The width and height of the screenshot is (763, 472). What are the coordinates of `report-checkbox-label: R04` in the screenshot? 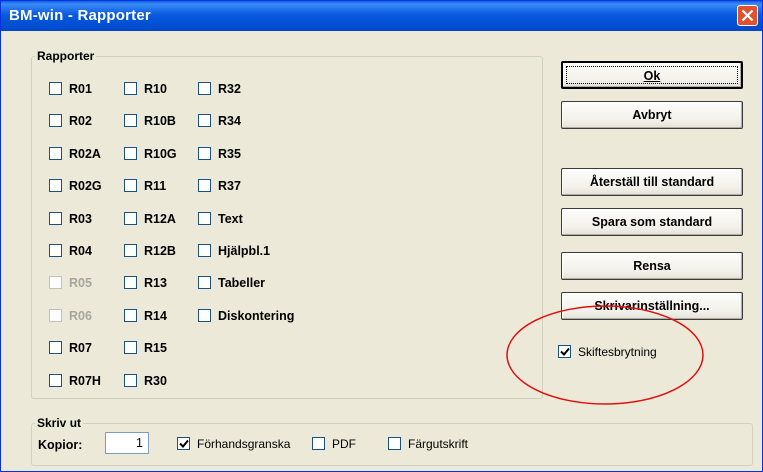 It's located at (80, 251).